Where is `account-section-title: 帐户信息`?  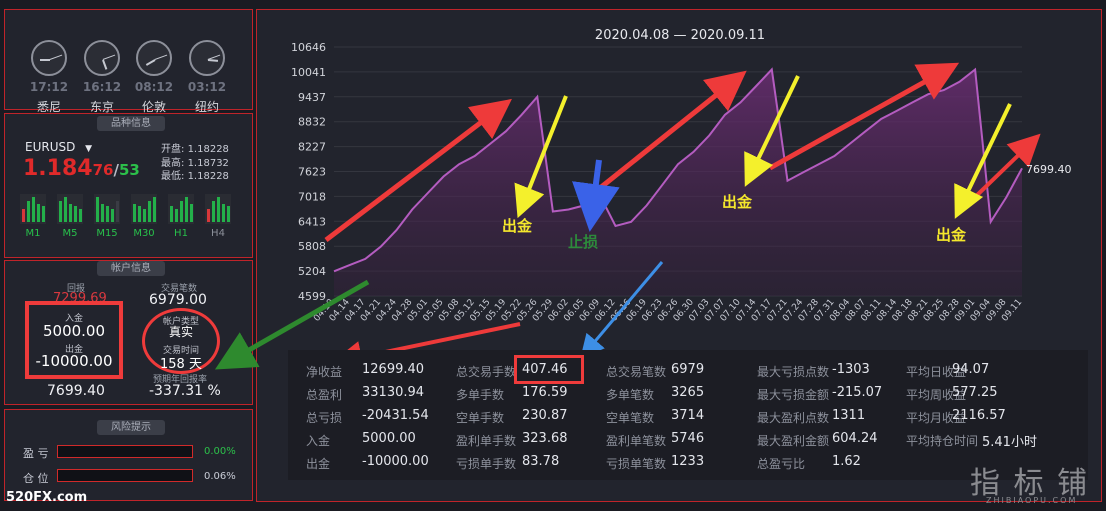
account-section-title: 帐户信息 is located at coordinates (131, 268).